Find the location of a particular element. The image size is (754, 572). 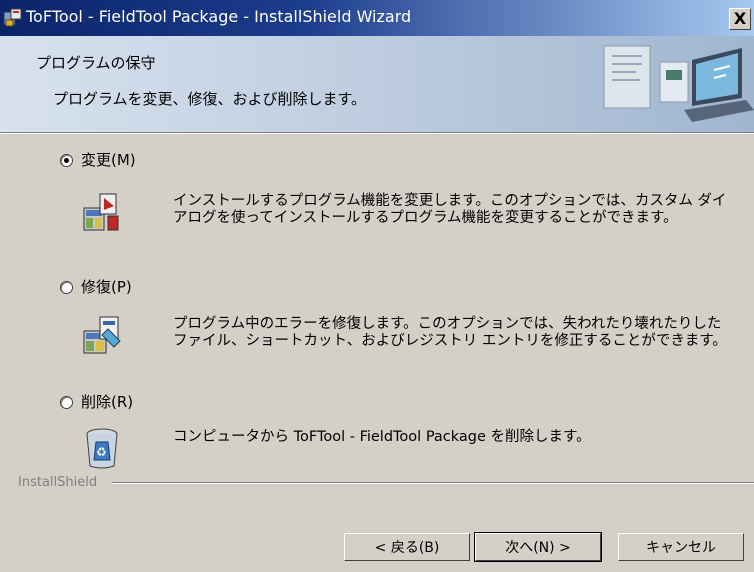

recycle-bin-icon: ♻ is located at coordinates (102, 448).